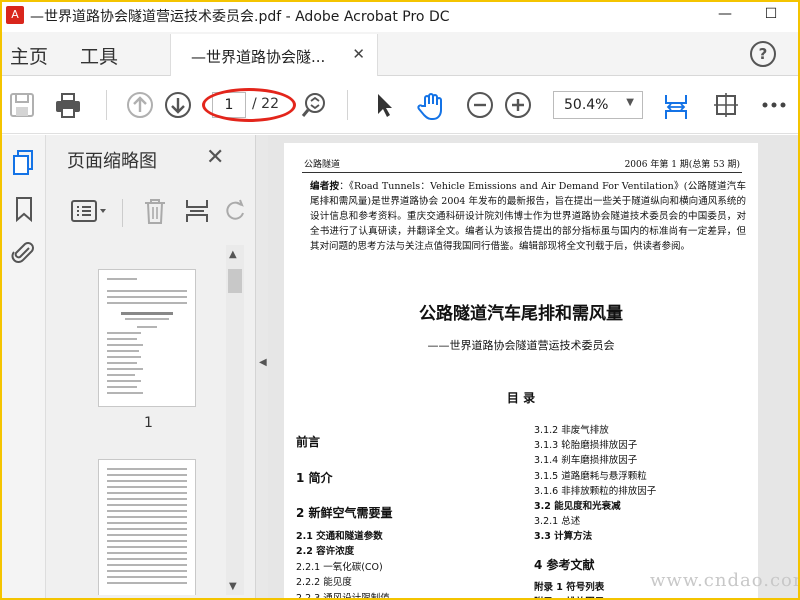 This screenshot has width=800, height=600. I want to click on maximize-button: ☐, so click(771, 15).